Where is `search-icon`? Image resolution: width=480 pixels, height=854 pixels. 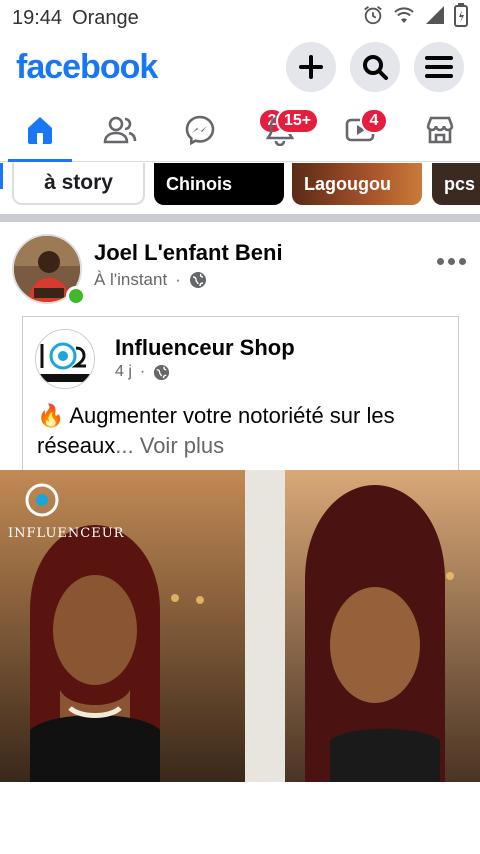 search-icon is located at coordinates (375, 67).